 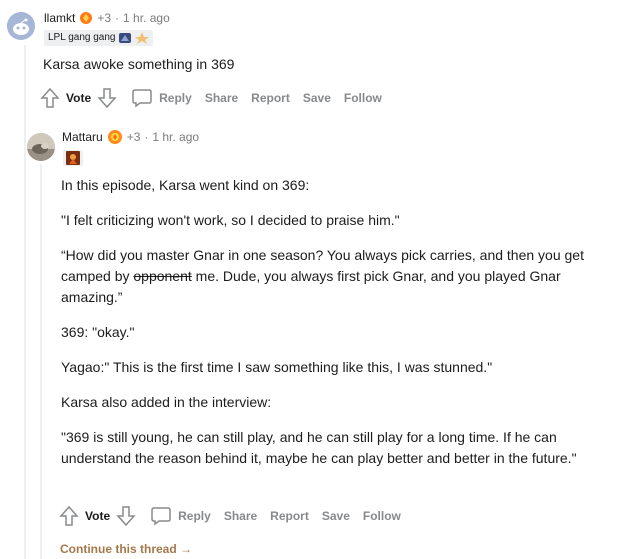 I want to click on continue-thread-label: Continue this thread, so click(x=118, y=549).